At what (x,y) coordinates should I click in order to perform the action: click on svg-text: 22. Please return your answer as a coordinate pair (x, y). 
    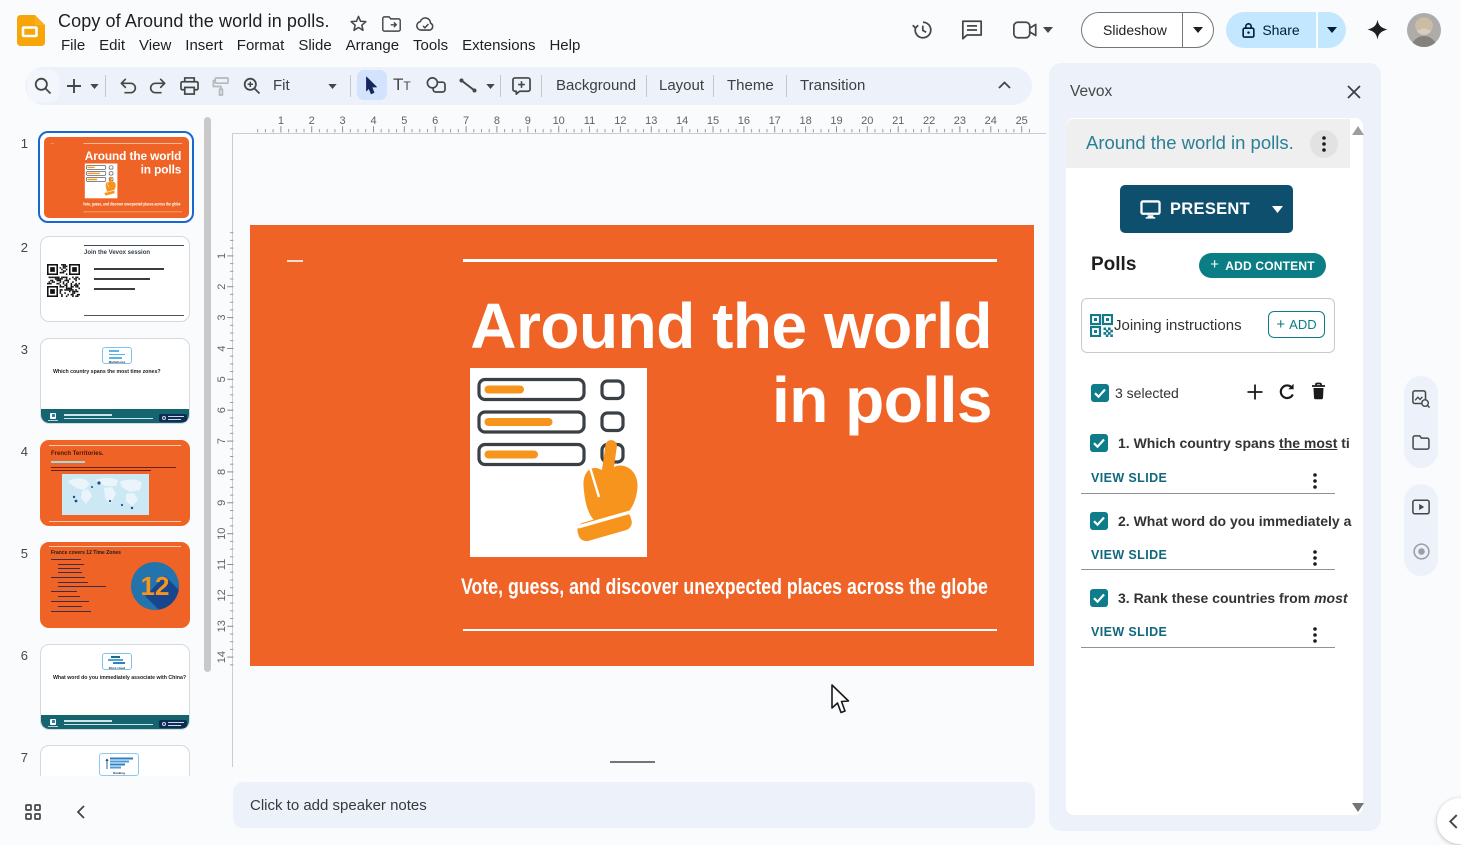
    Looking at the image, I should click on (929, 121).